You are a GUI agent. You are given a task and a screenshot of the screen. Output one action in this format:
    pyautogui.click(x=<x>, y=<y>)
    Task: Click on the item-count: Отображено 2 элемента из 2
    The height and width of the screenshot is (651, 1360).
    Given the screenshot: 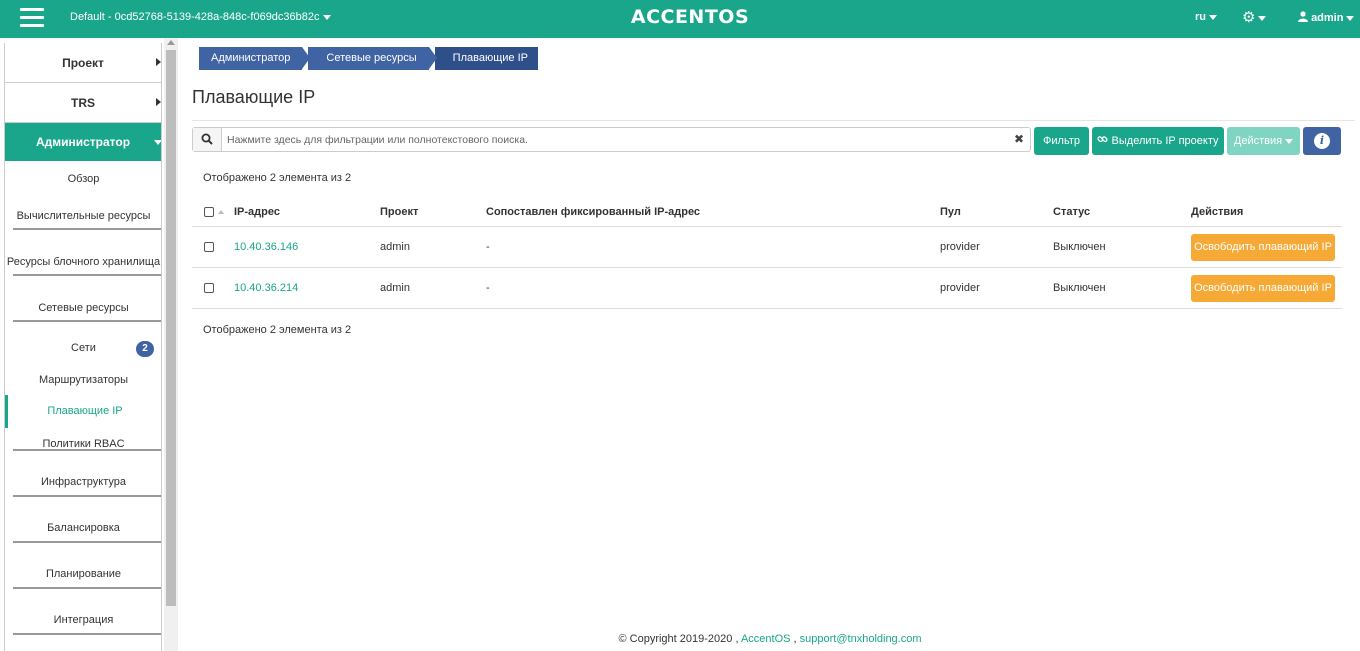 What is the action you would take?
    pyautogui.click(x=277, y=178)
    